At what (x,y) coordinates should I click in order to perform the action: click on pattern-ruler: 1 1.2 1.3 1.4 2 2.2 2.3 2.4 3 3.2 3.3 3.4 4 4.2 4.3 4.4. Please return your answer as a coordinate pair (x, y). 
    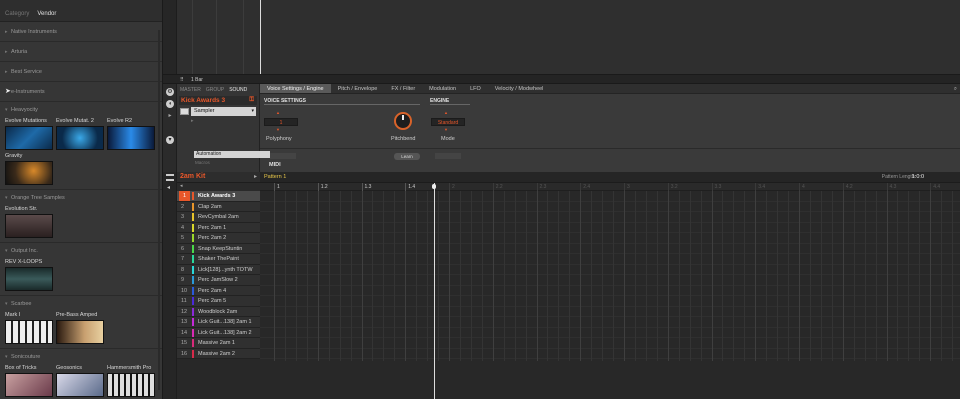
    Looking at the image, I should click on (610, 187).